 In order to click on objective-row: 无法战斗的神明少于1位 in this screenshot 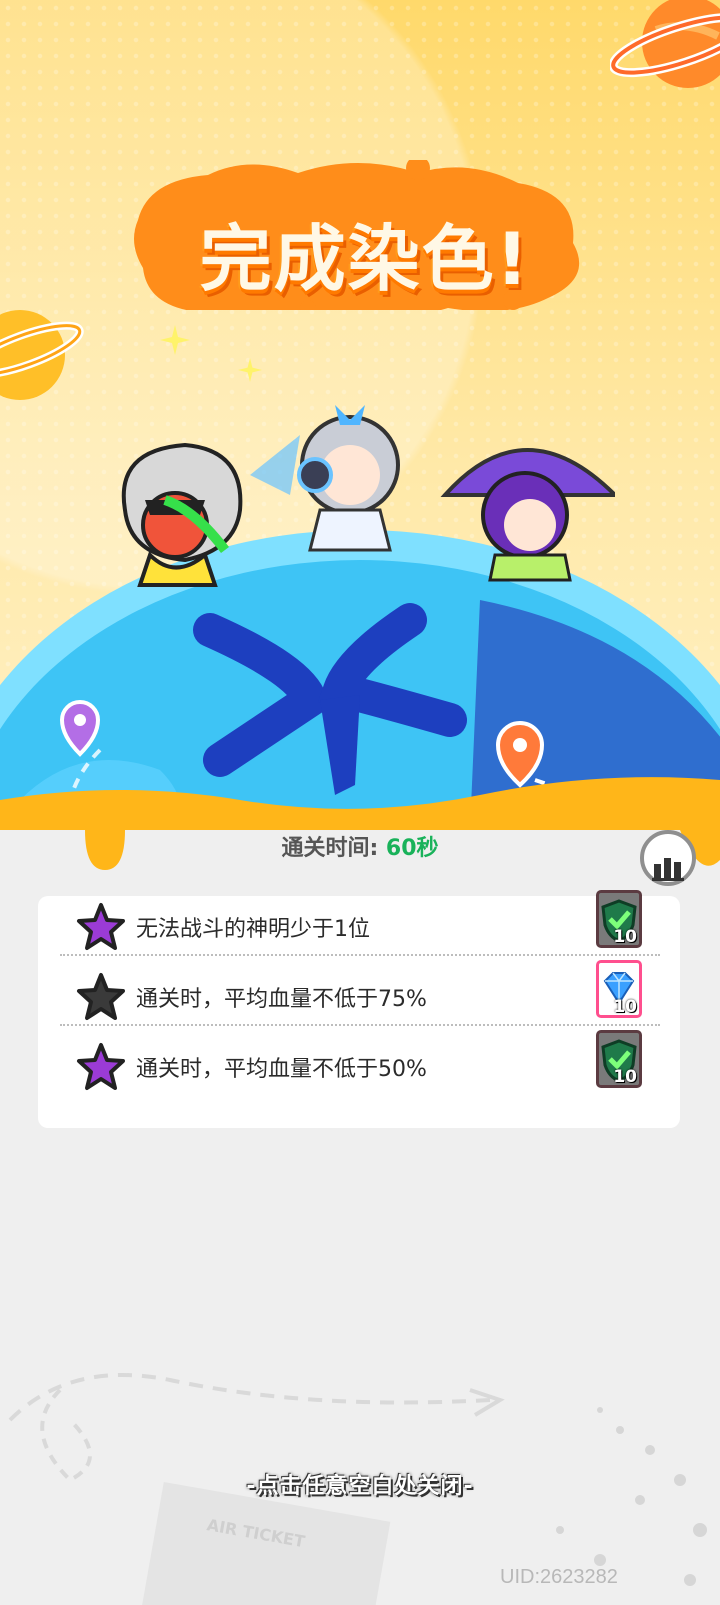, I will do `click(359, 927)`.